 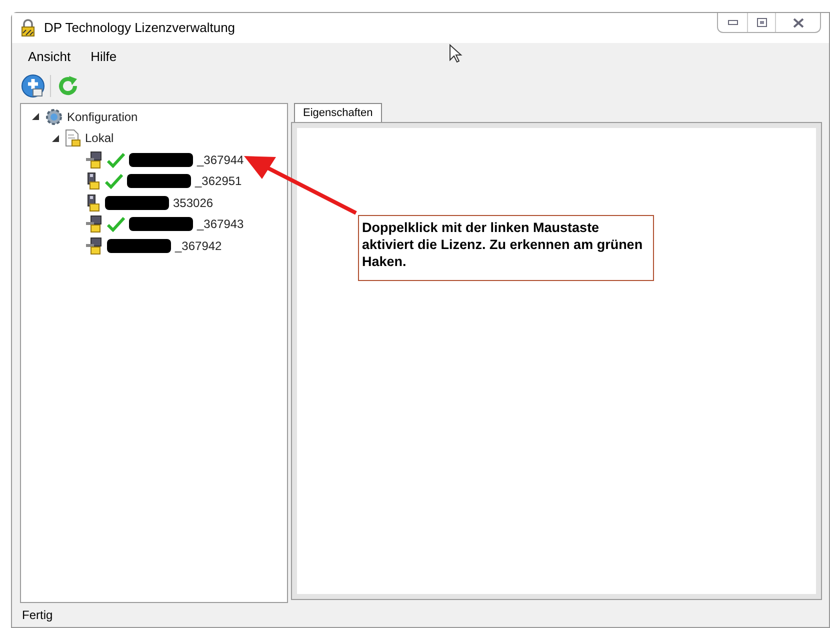 I want to click on tree-item: _367942, so click(x=198, y=245).